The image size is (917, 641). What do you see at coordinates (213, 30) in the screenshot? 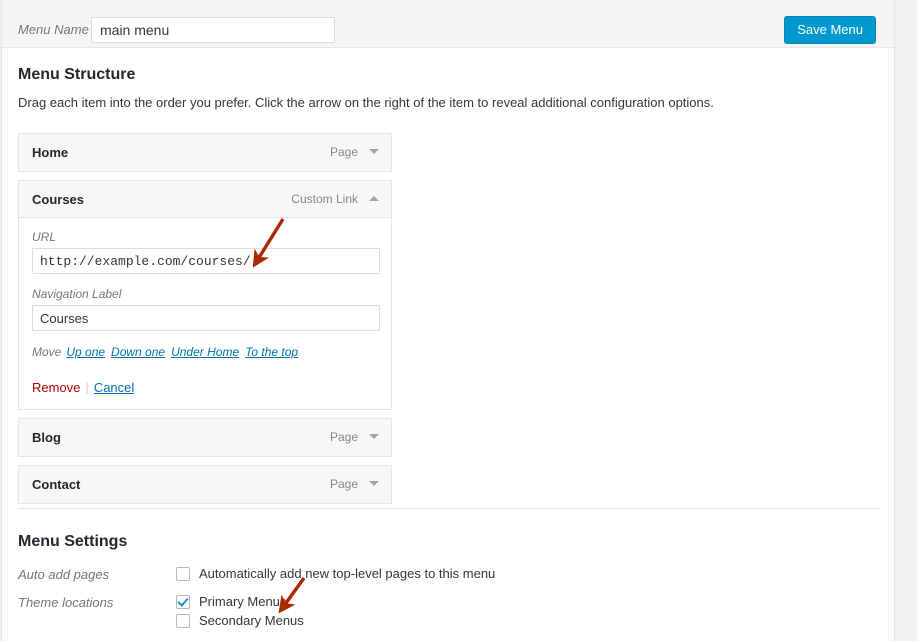
I see `menu-name-input` at bounding box center [213, 30].